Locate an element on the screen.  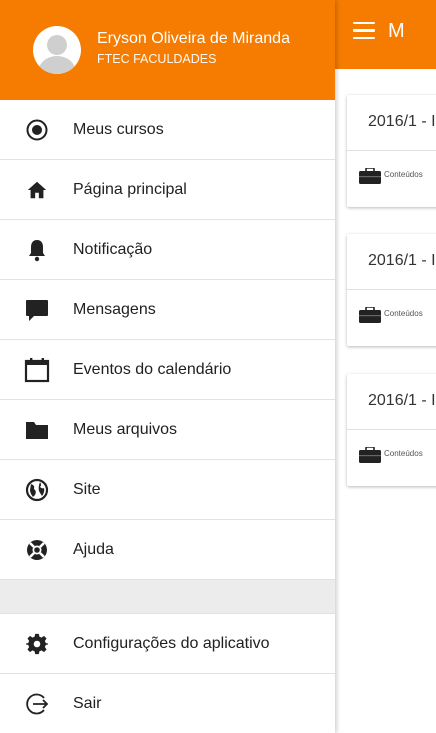
menu-item-label: Mensagens is located at coordinates (114, 309).